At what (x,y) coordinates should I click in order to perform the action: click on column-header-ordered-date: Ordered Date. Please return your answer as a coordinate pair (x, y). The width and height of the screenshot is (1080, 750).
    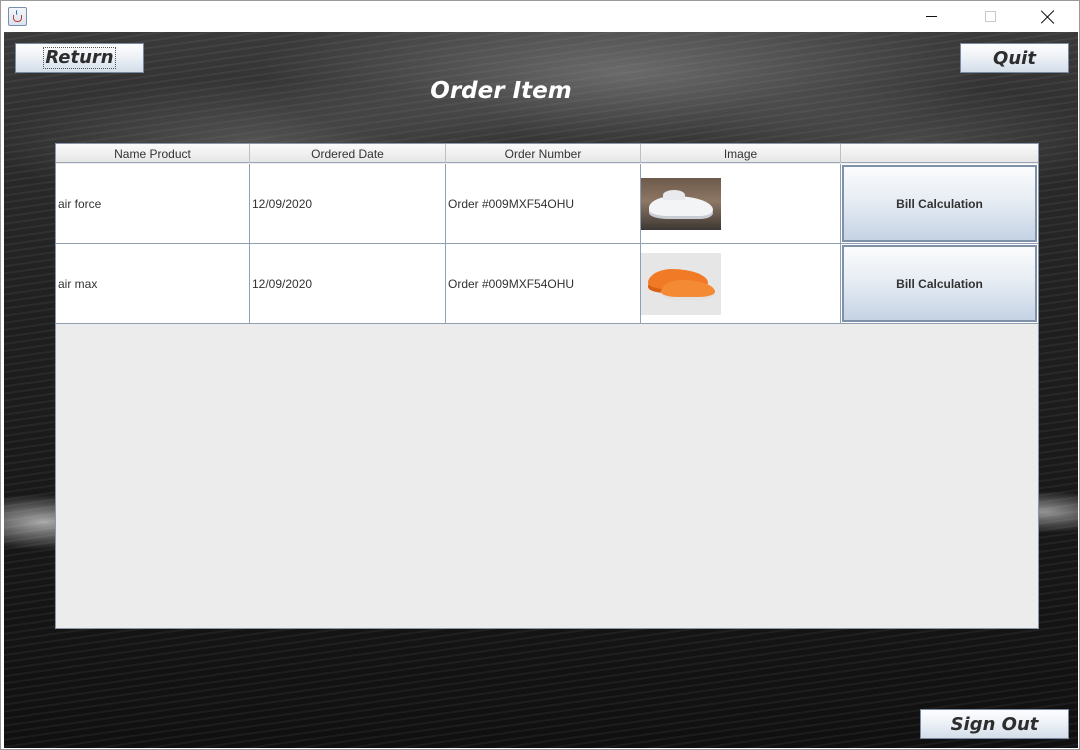
    Looking at the image, I should click on (348, 153).